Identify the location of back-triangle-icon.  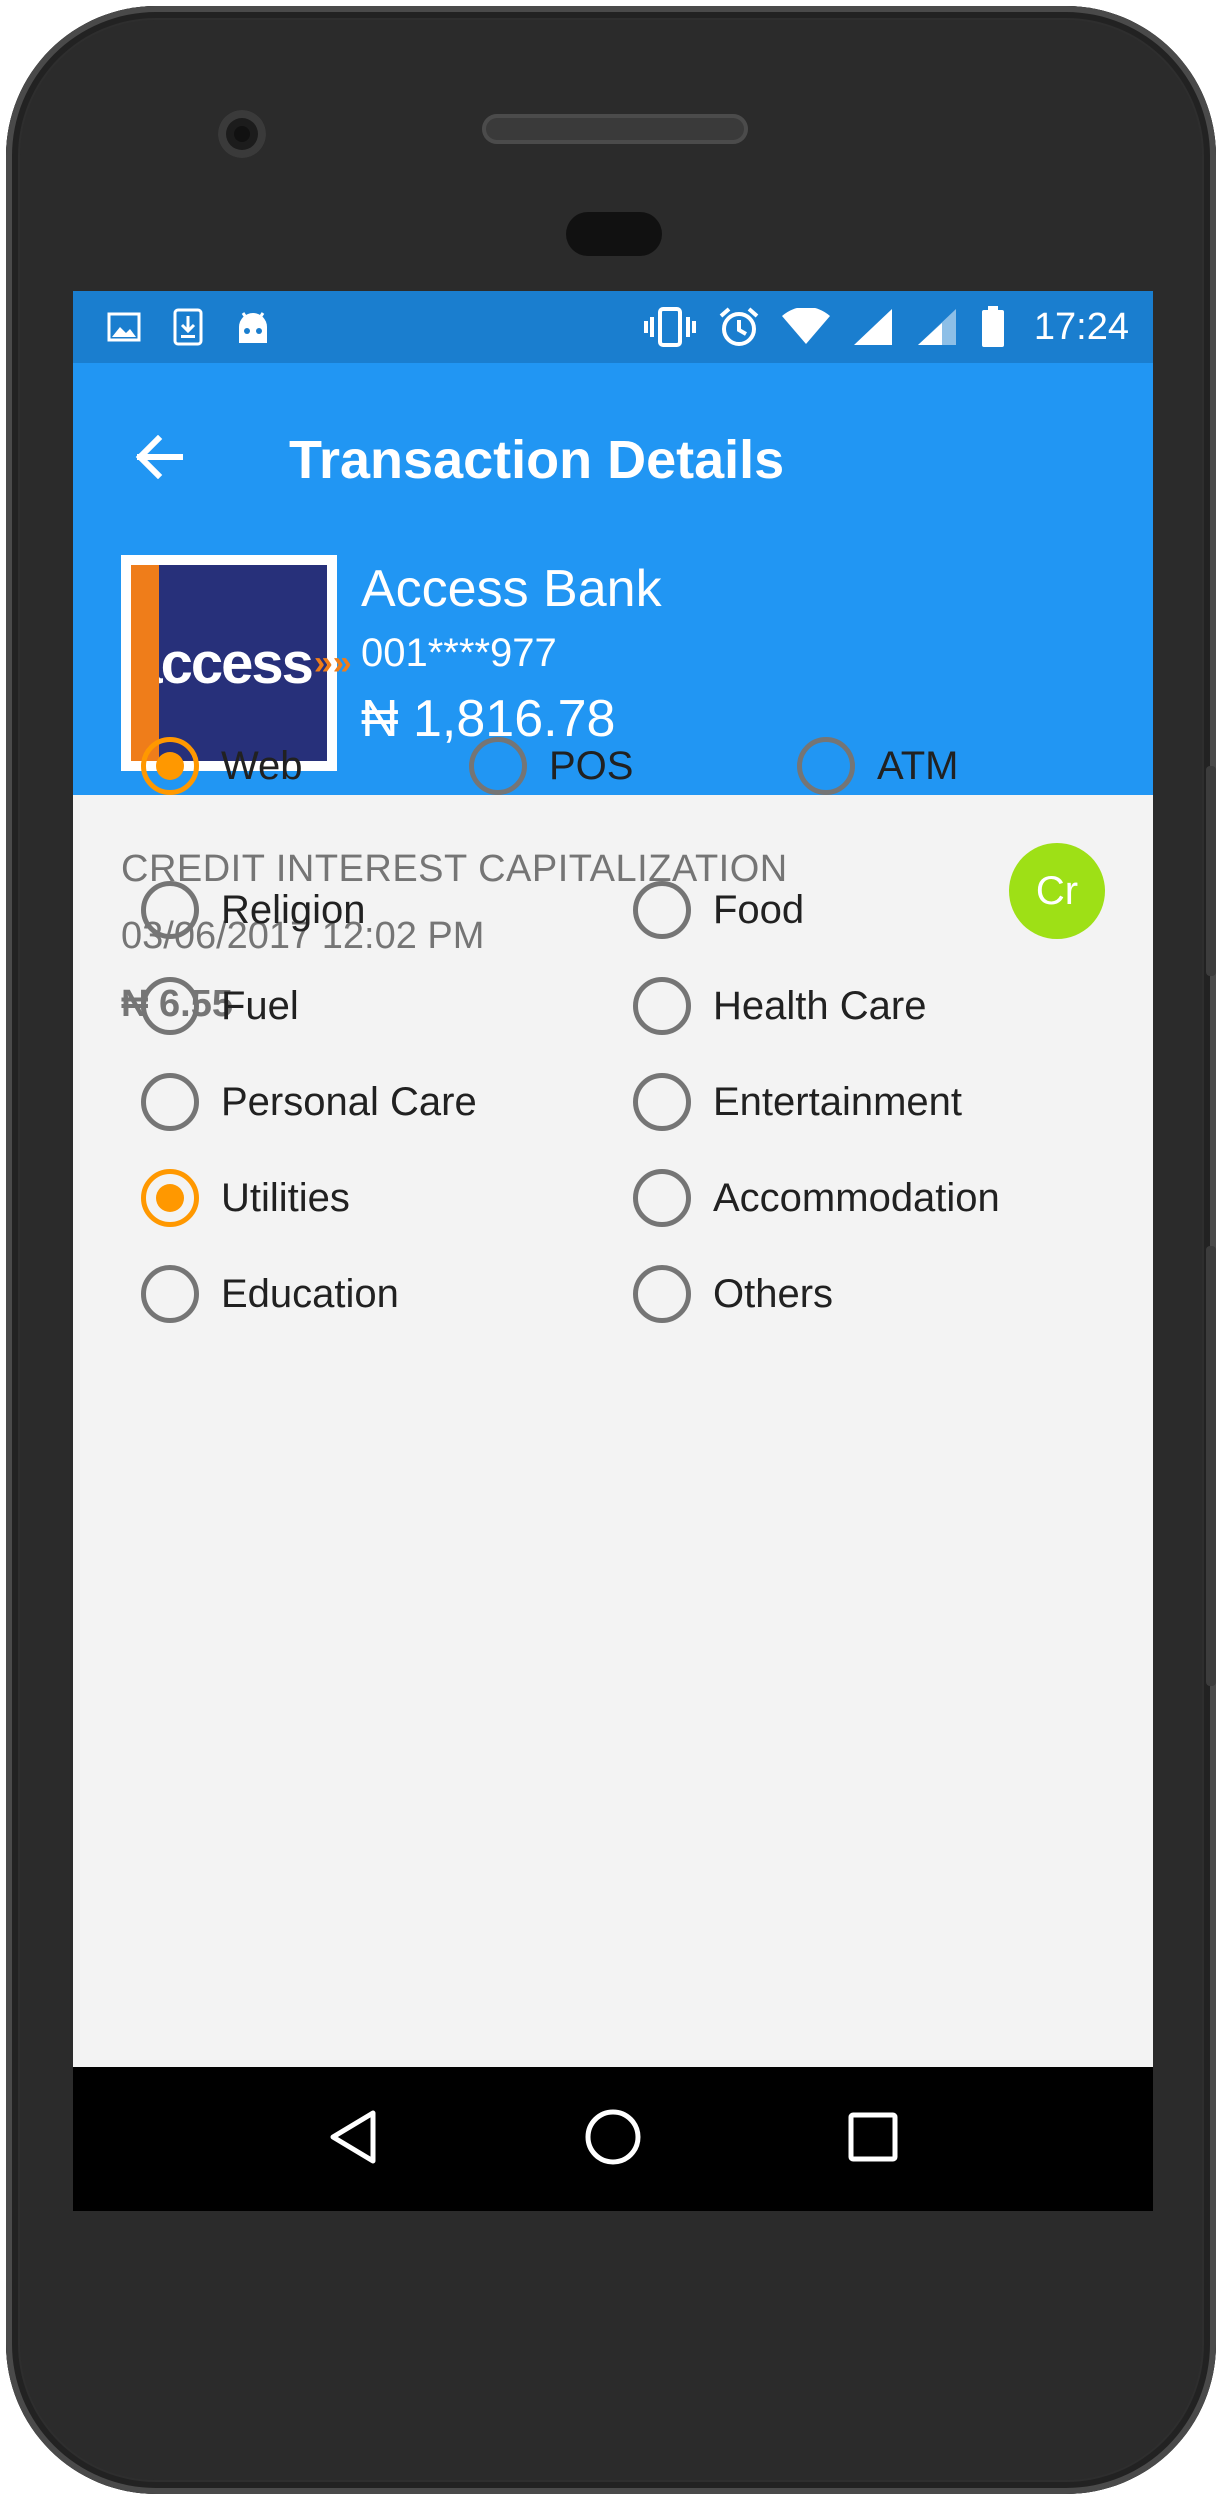
(353, 2139).